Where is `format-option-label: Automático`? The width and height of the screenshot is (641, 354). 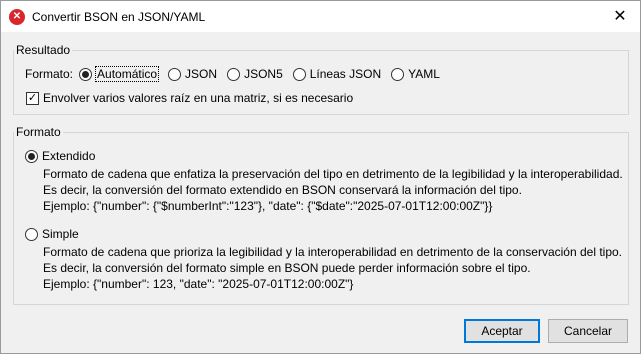
format-option-label: Automático is located at coordinates (127, 74).